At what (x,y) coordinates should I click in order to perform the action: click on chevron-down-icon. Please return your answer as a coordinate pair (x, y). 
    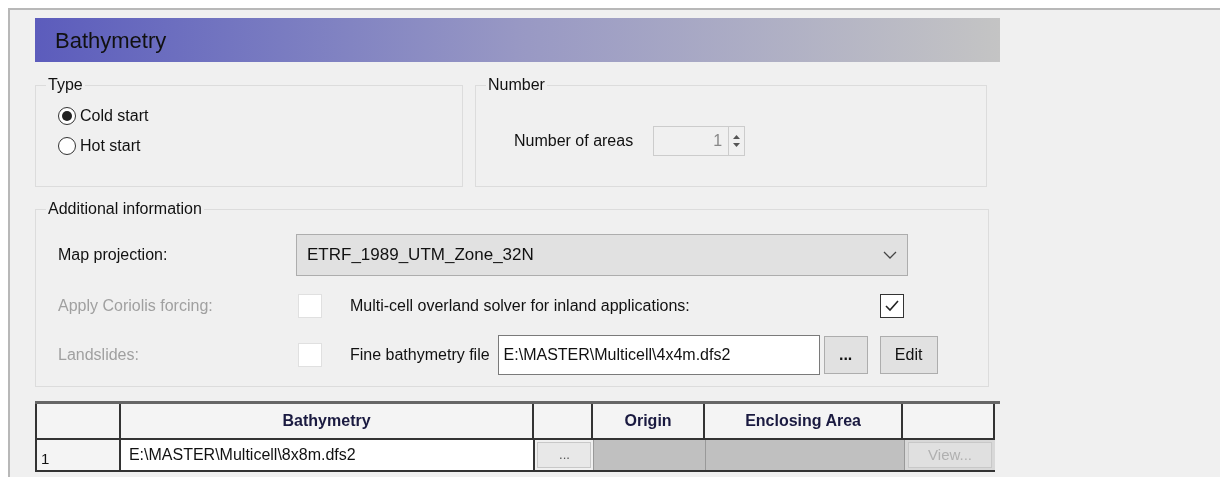
    Looking at the image, I should click on (890, 255).